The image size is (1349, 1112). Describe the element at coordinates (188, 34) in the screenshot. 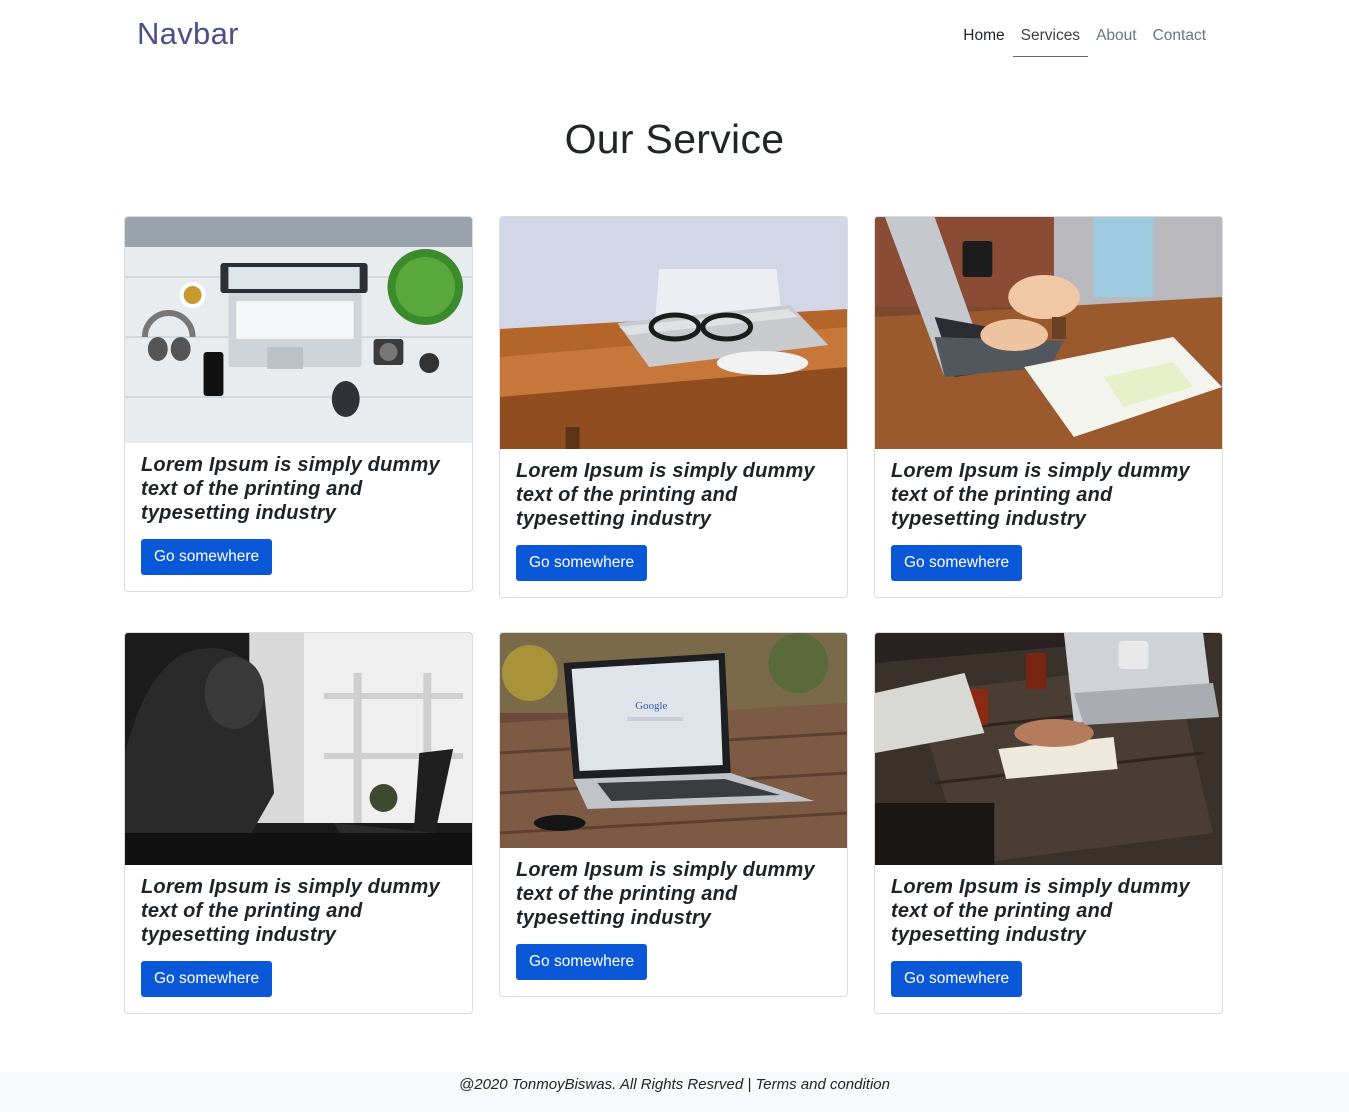

I see `navbar-brand: Navbar` at that location.